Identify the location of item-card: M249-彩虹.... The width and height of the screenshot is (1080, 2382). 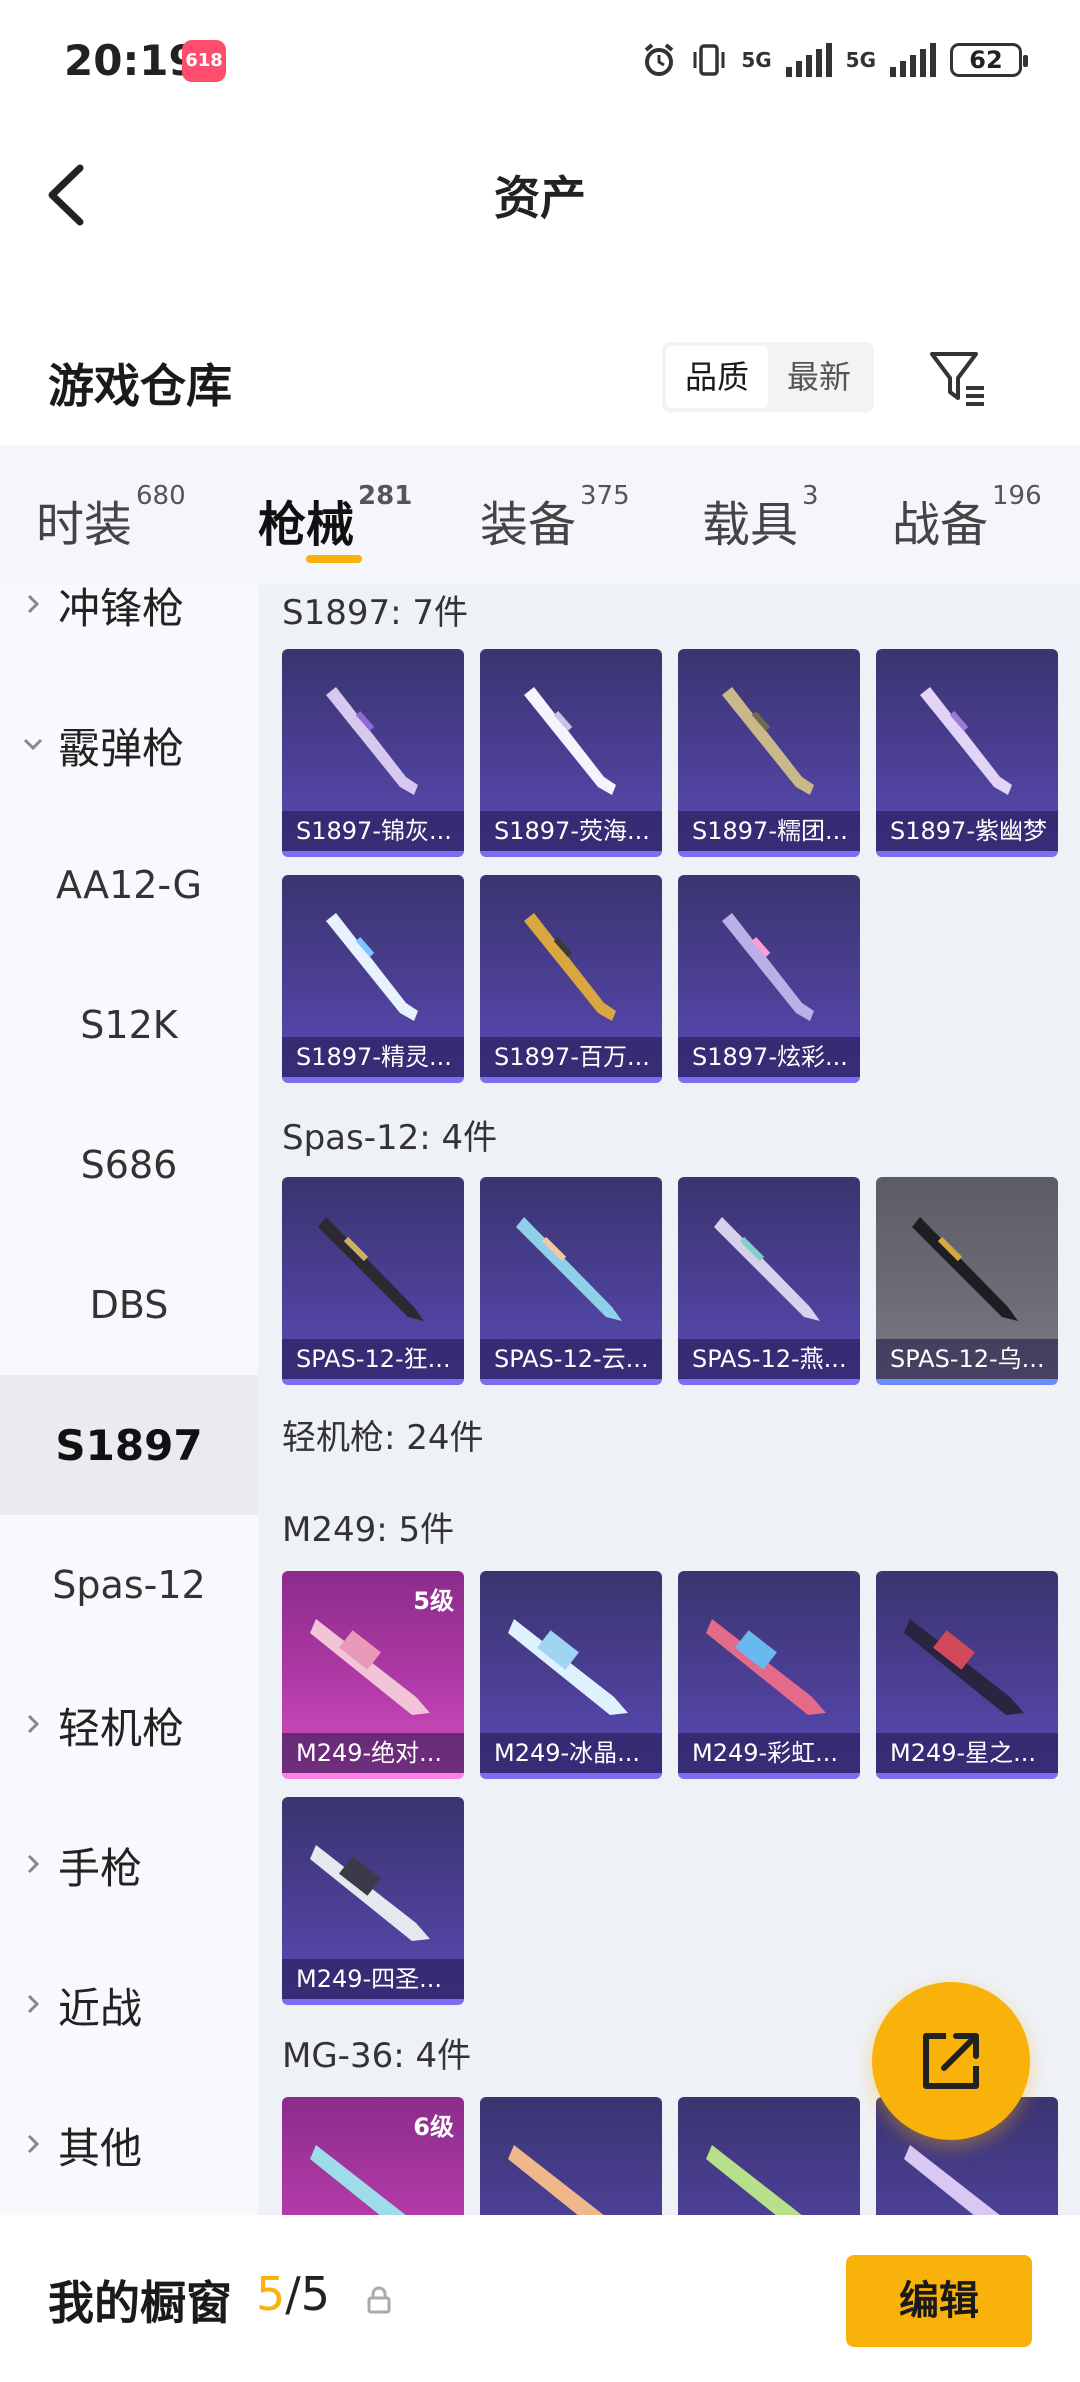
(769, 1675).